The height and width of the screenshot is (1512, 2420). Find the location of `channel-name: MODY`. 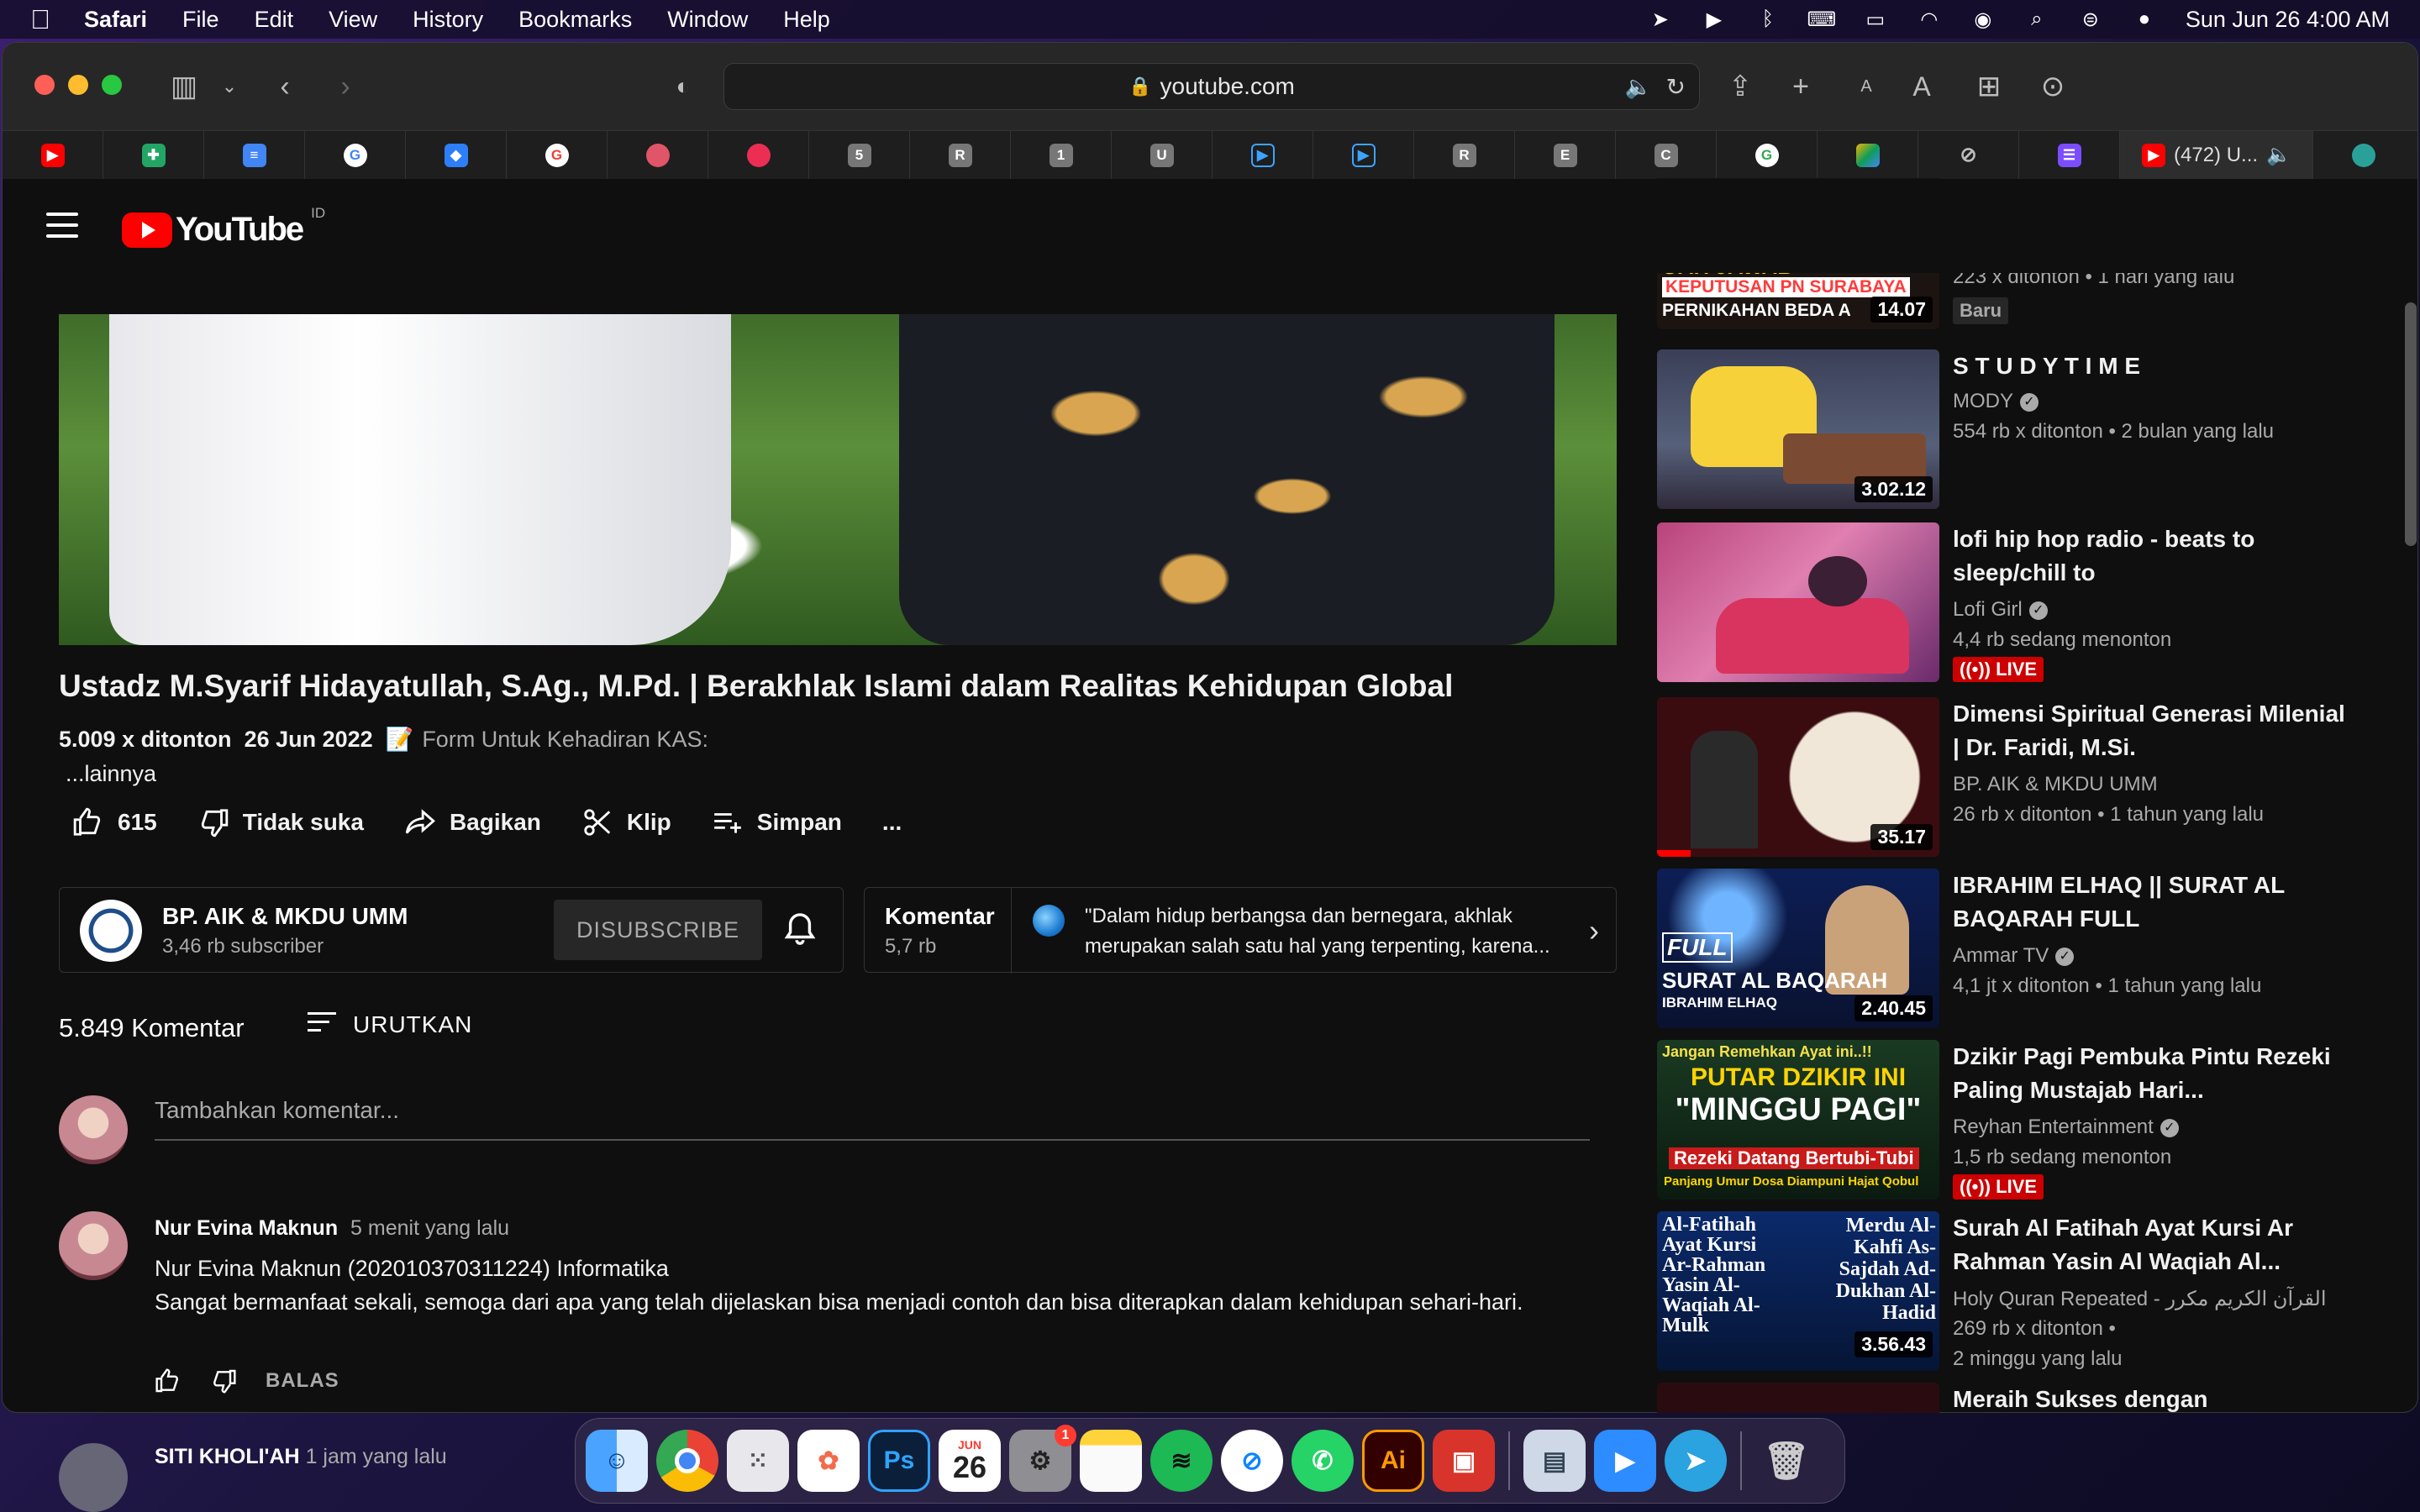

channel-name: MODY is located at coordinates (1983, 401).